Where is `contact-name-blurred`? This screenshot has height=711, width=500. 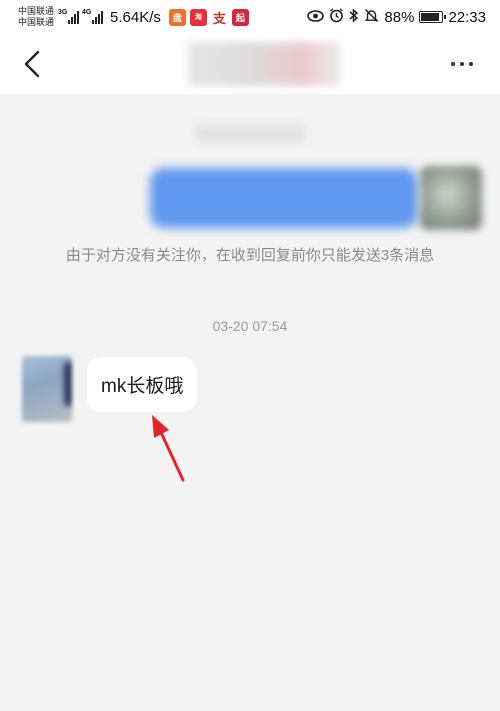
contact-name-blurred is located at coordinates (264, 64).